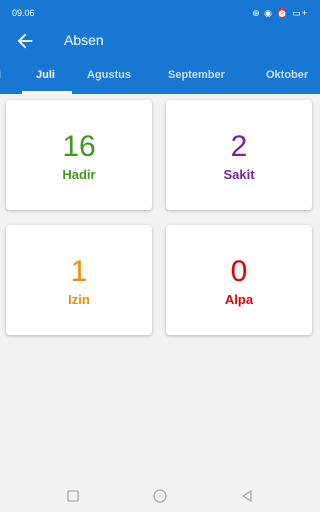 This screenshot has width=320, height=512. I want to click on hadir-count: 16, so click(79, 146).